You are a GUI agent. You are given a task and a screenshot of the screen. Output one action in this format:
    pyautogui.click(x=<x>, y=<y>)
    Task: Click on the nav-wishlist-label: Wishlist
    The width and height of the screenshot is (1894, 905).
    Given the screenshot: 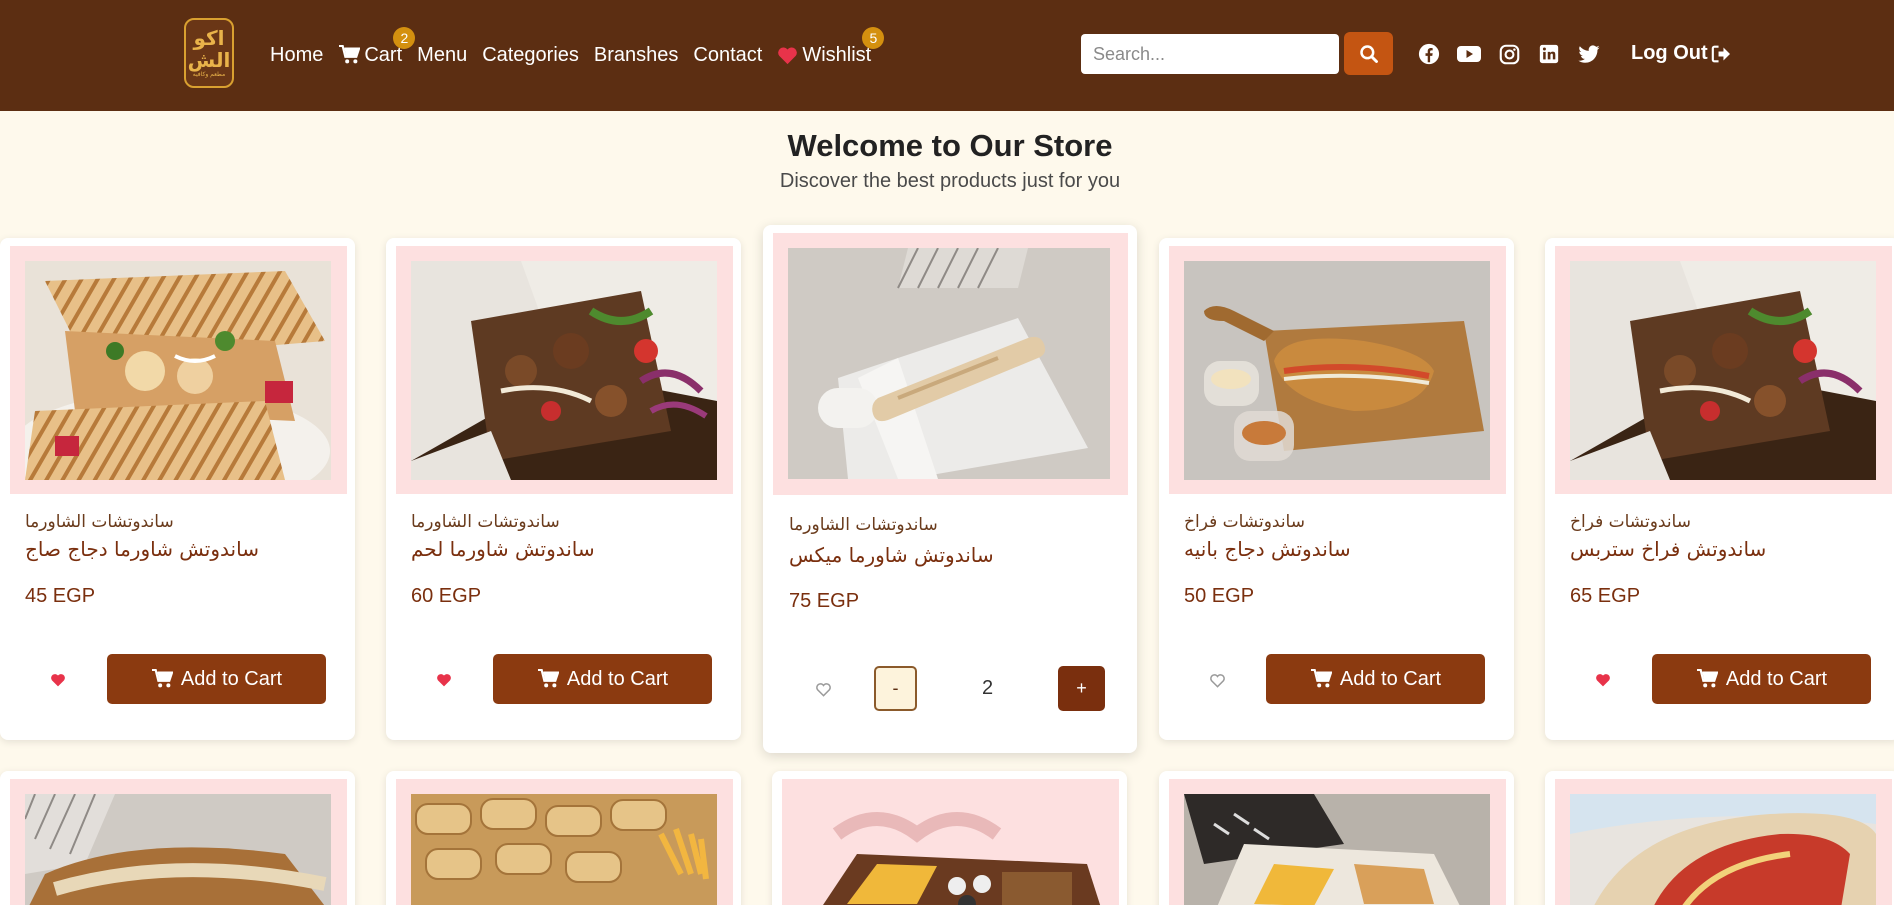 What is the action you would take?
    pyautogui.click(x=837, y=54)
    